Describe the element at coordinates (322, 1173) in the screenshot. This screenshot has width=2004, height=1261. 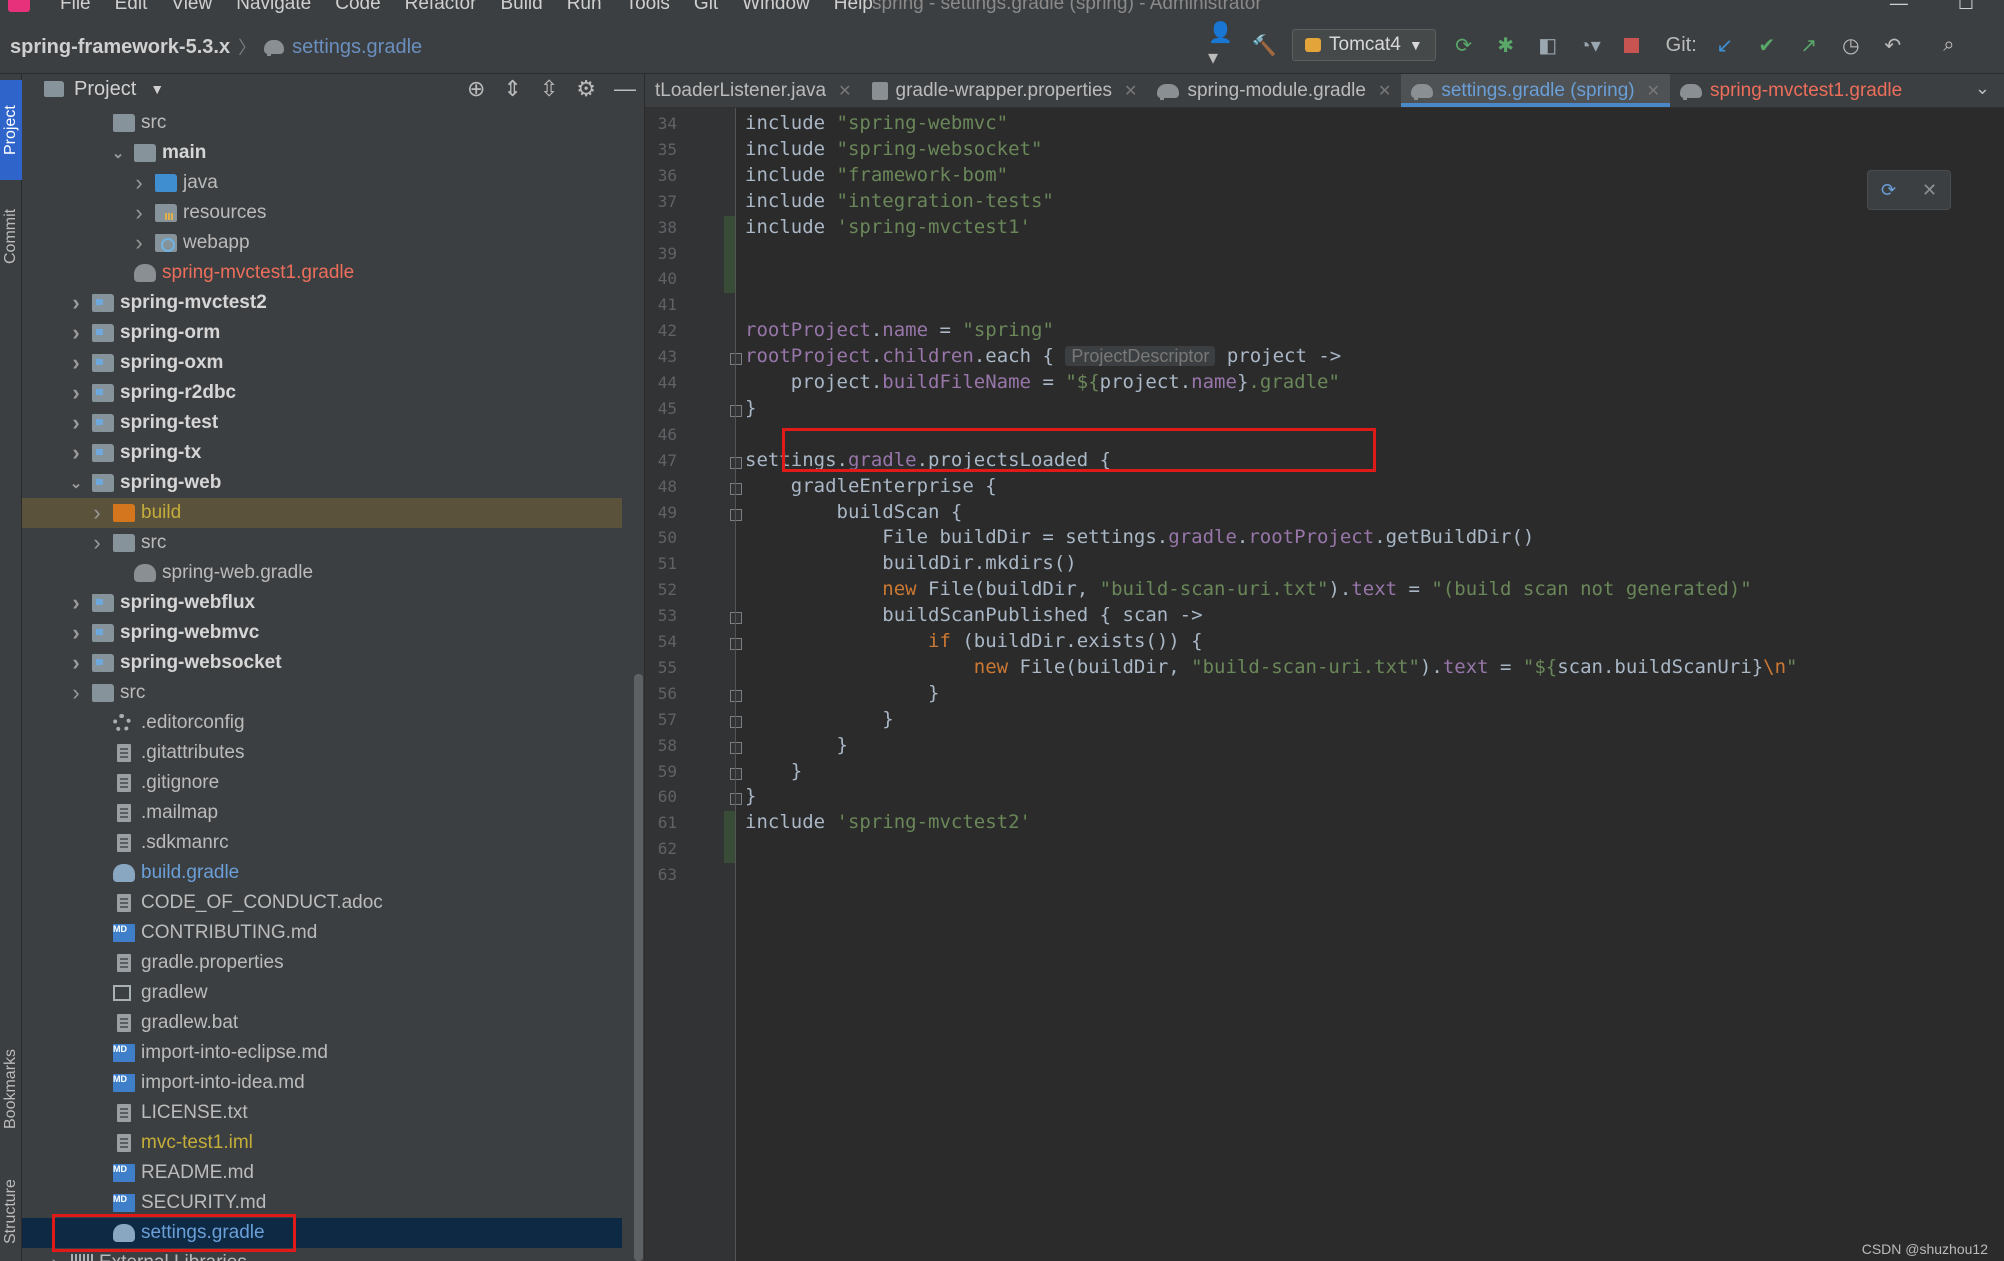
I see `tree-item-readme-md: MD README.md` at that location.